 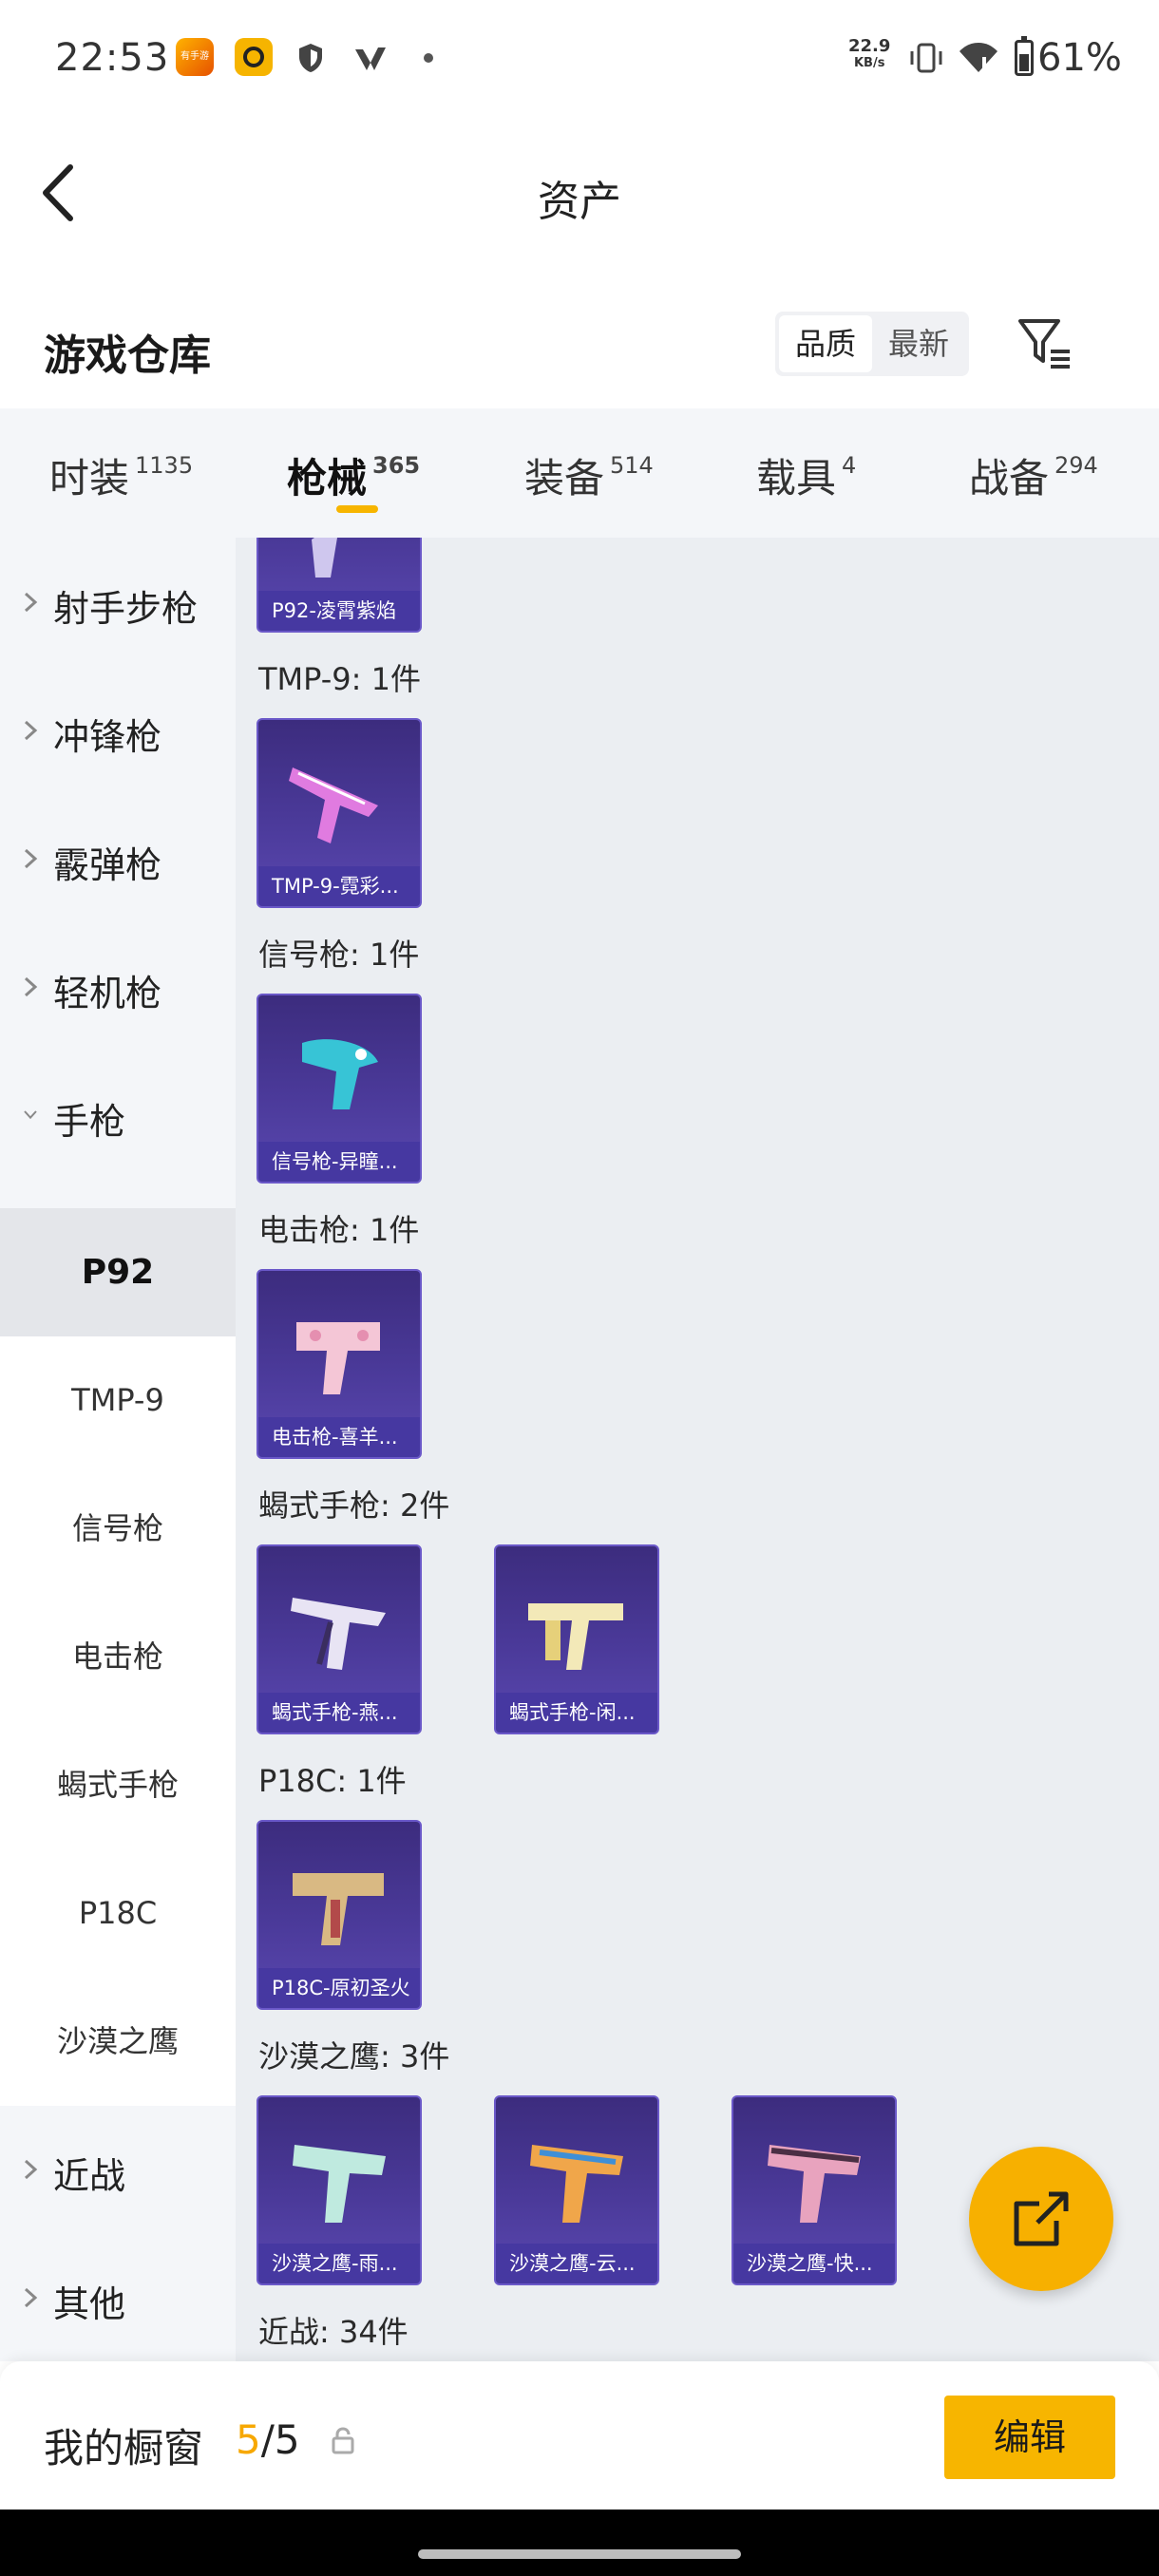 What do you see at coordinates (1045, 343) in the screenshot?
I see `filter-icon` at bounding box center [1045, 343].